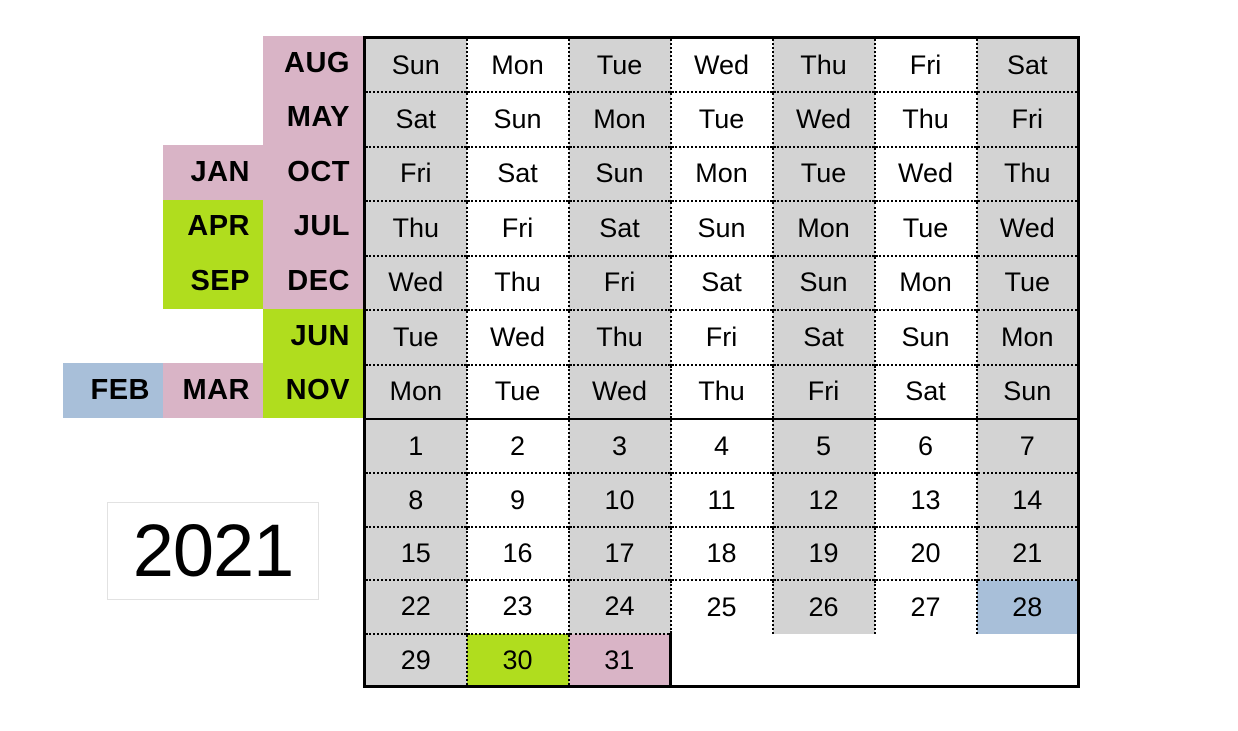 This screenshot has height=731, width=1238. Describe the element at coordinates (213, 172) in the screenshot. I see `month-cell-jan: JAN` at that location.